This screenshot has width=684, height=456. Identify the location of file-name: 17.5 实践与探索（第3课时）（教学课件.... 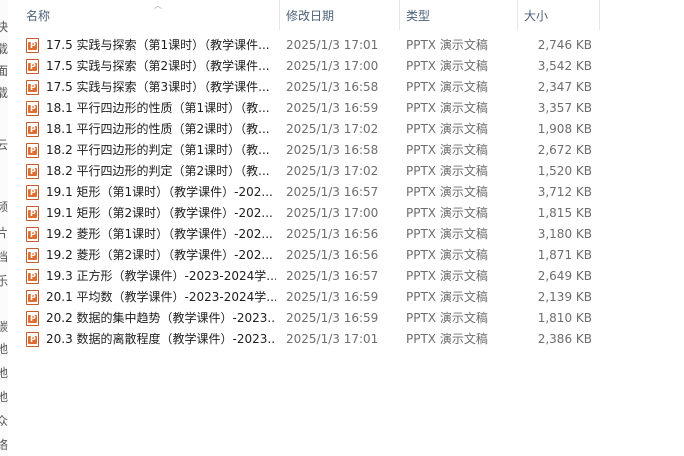
(158, 87).